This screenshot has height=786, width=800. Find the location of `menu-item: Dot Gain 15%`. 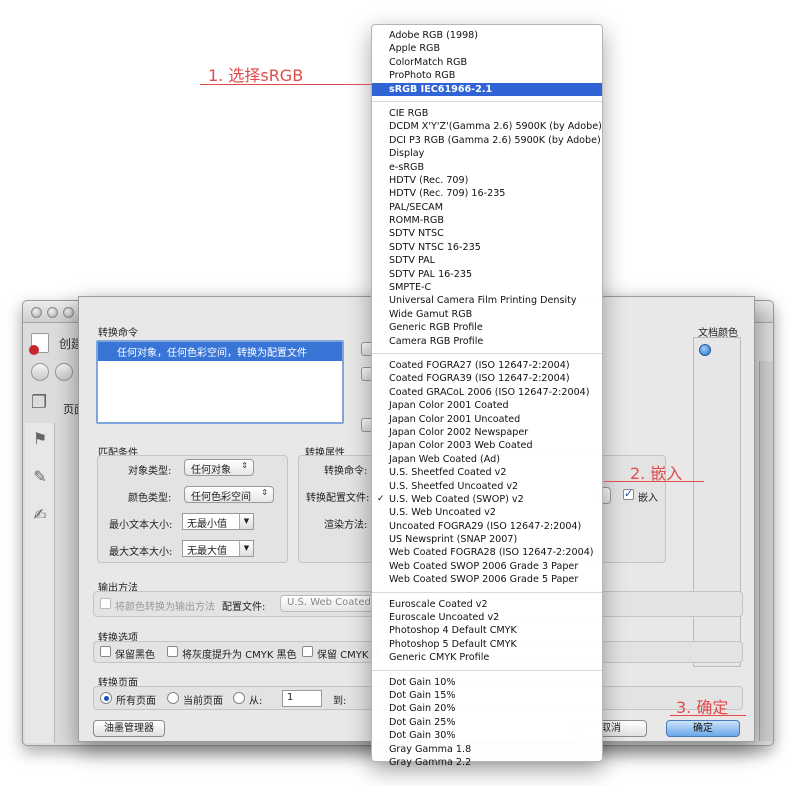

menu-item: Dot Gain 15% is located at coordinates (487, 695).